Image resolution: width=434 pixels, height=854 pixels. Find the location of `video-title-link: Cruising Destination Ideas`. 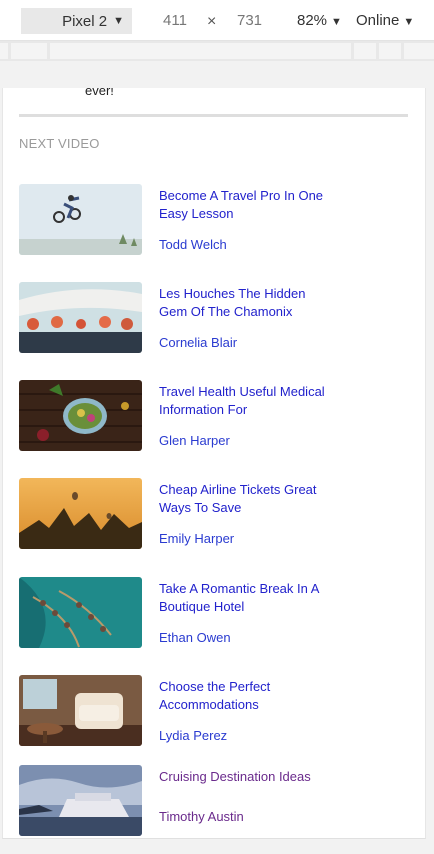

video-title-link: Cruising Destination Ideas is located at coordinates (244, 777).